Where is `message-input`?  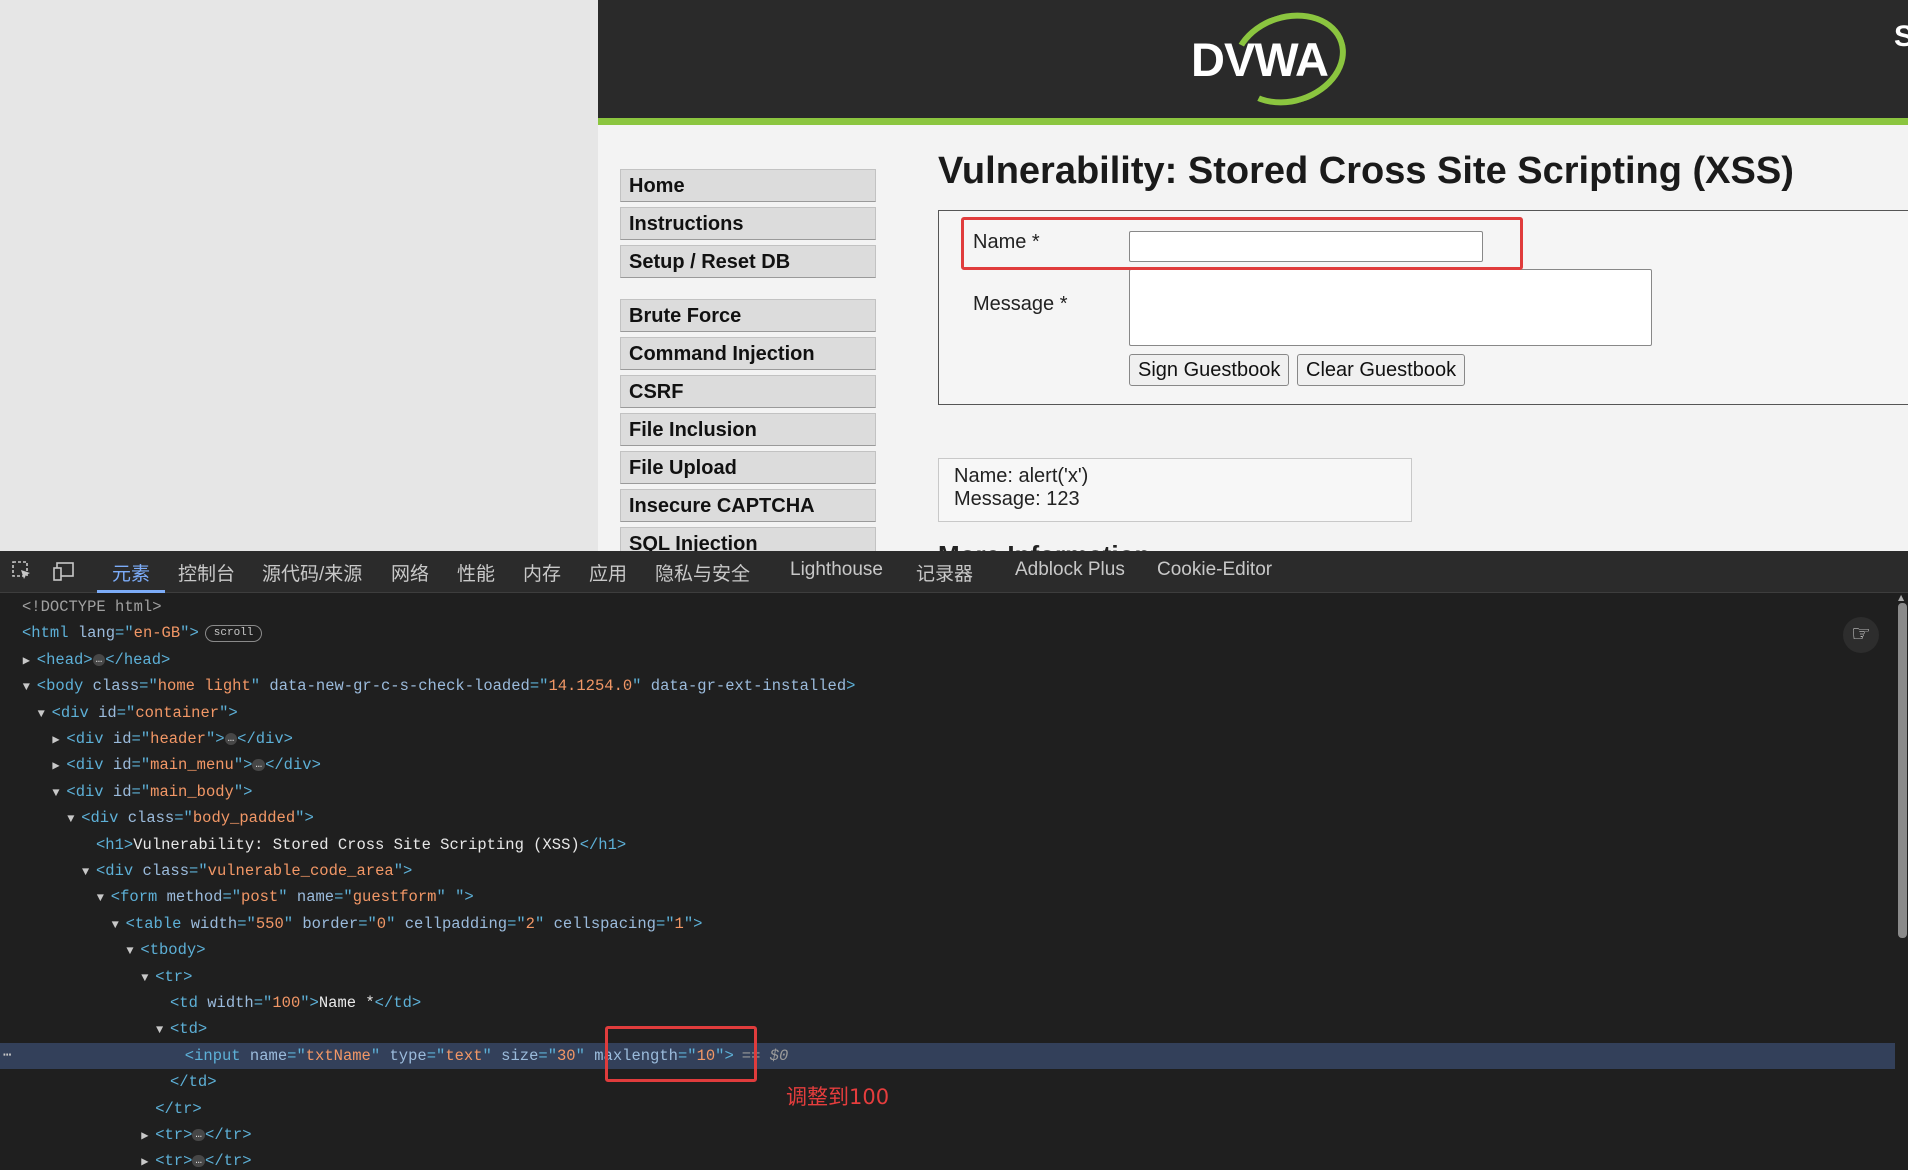
message-input is located at coordinates (1390, 307).